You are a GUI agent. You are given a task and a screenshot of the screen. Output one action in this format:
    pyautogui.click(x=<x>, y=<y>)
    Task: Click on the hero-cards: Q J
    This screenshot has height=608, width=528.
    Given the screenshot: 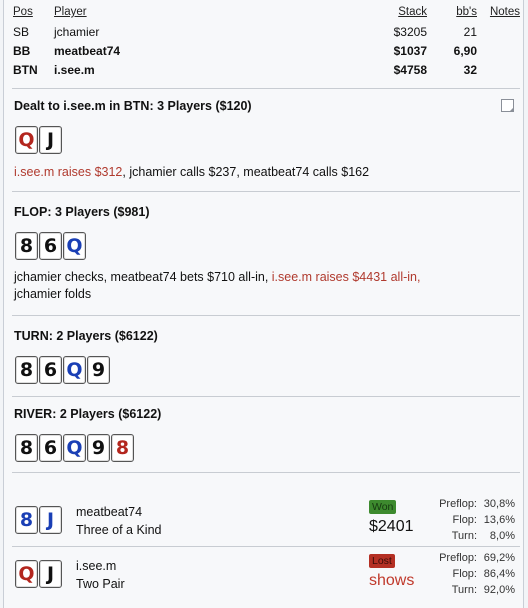 What is the action you would take?
    pyautogui.click(x=38, y=574)
    